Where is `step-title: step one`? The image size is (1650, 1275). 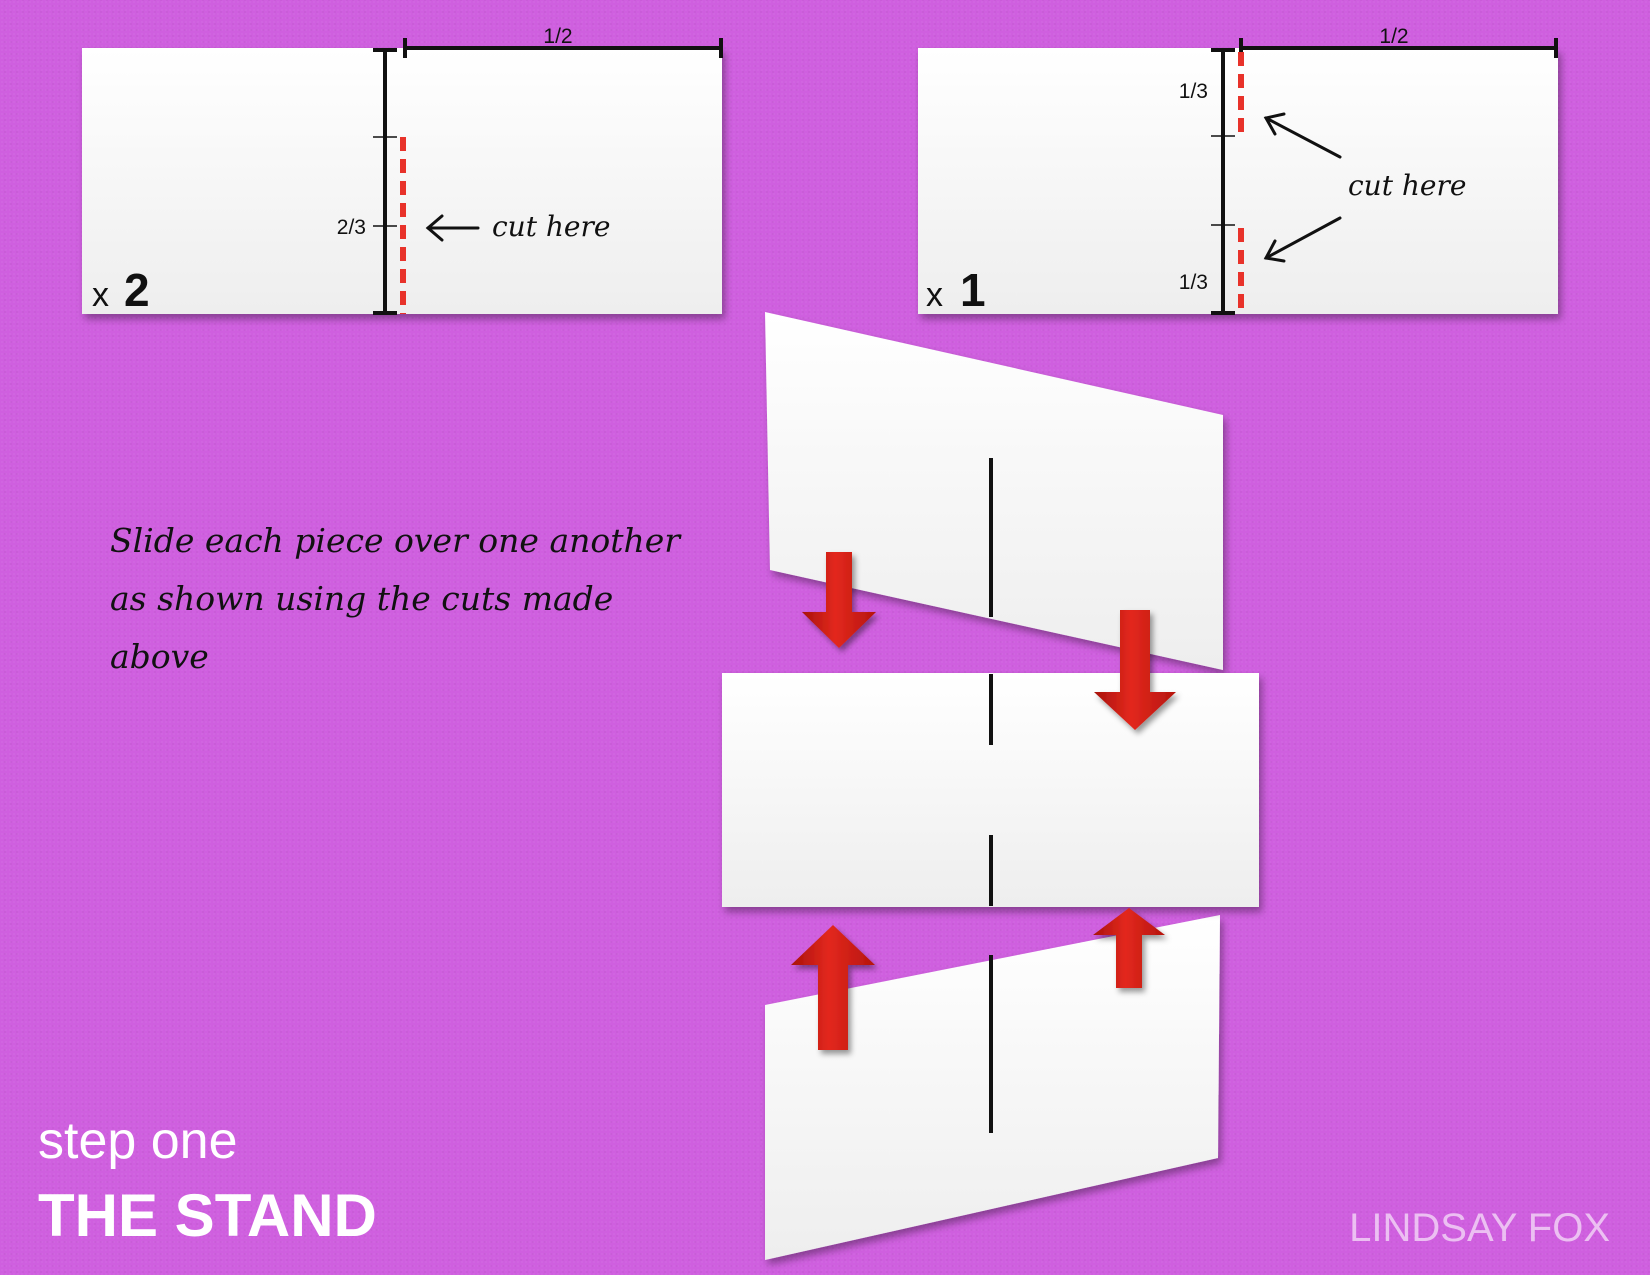 step-title: step one is located at coordinates (138, 1141).